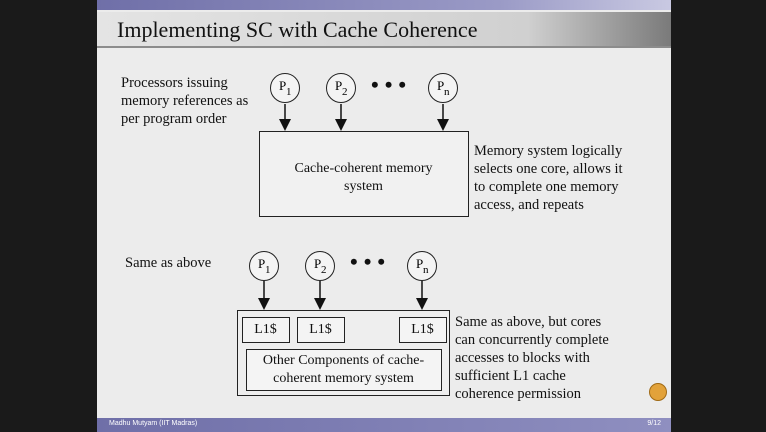 The height and width of the screenshot is (432, 766). What do you see at coordinates (153, 423) in the screenshot?
I see `footer-author: Madhu Mutyam (IIT Madras)` at bounding box center [153, 423].